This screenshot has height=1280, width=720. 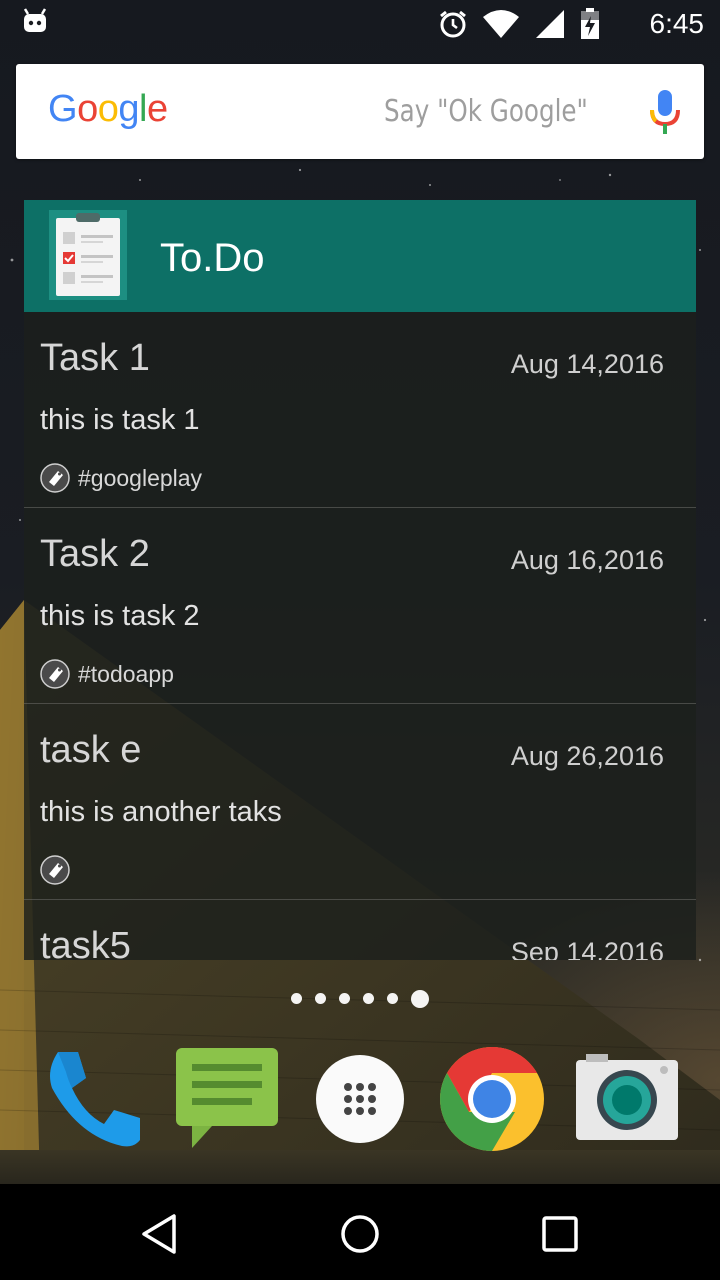 I want to click on page-dot-active, so click(x=420, y=999).